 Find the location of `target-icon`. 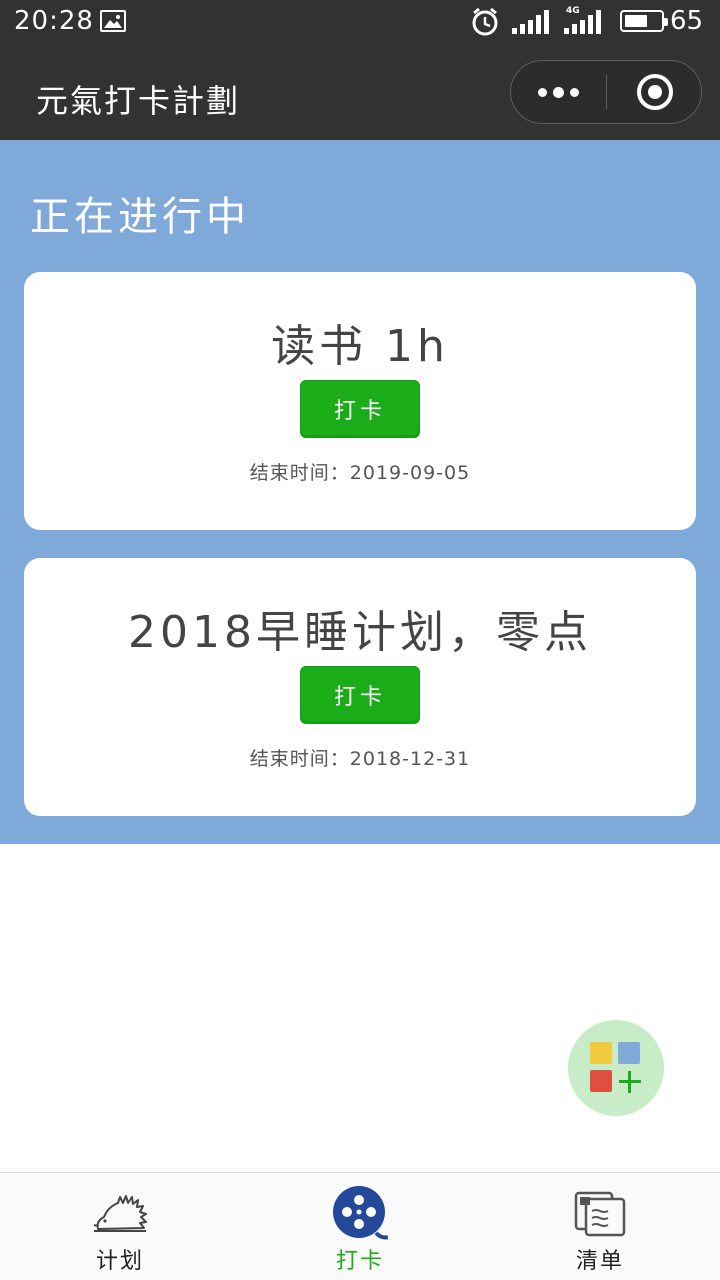

target-icon is located at coordinates (654, 92).